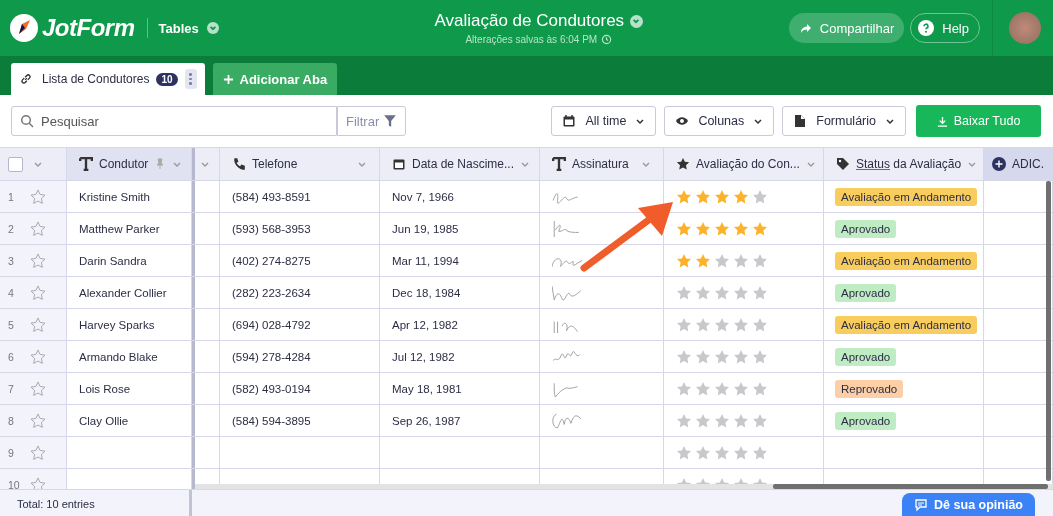 Image resolution: width=1053 pixels, height=516 pixels. I want to click on document-icon, so click(800, 121).